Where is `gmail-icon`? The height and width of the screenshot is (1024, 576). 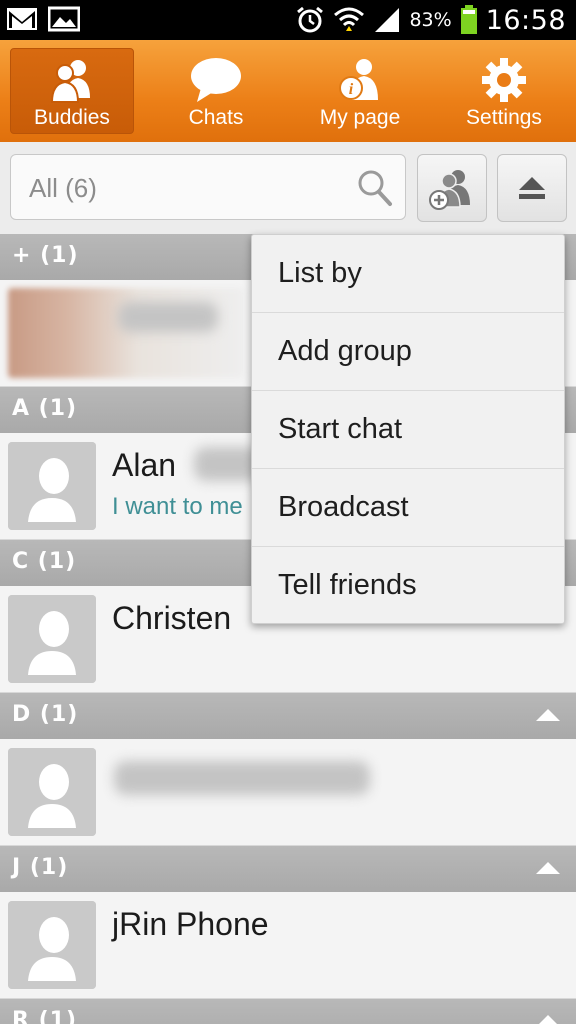 gmail-icon is located at coordinates (22, 19).